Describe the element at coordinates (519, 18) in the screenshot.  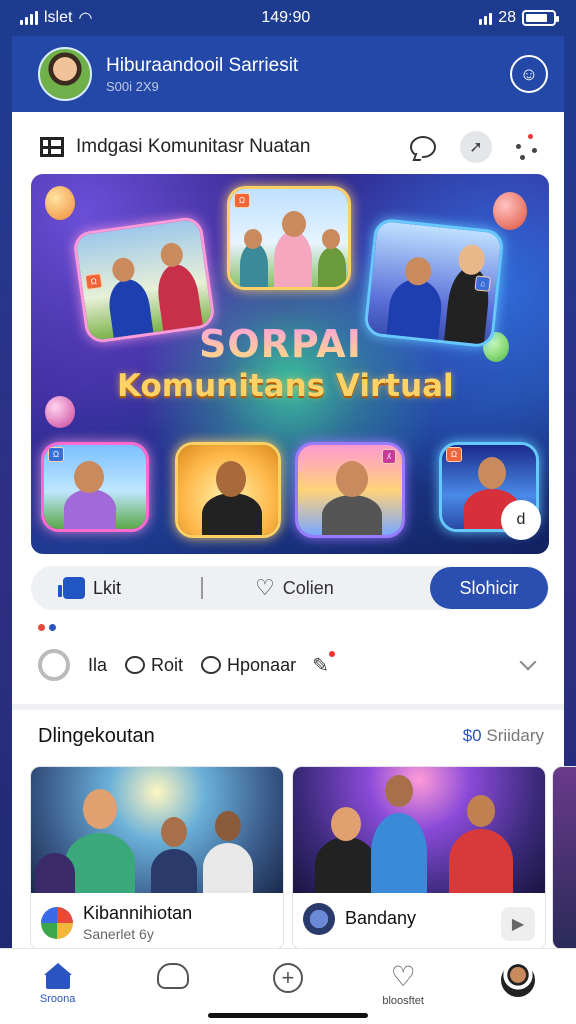
I see `status-right: 28` at that location.